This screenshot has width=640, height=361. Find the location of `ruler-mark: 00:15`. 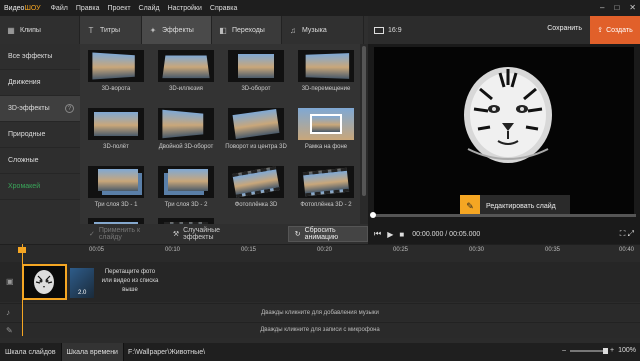

ruler-mark: 00:15 is located at coordinates (249, 250).